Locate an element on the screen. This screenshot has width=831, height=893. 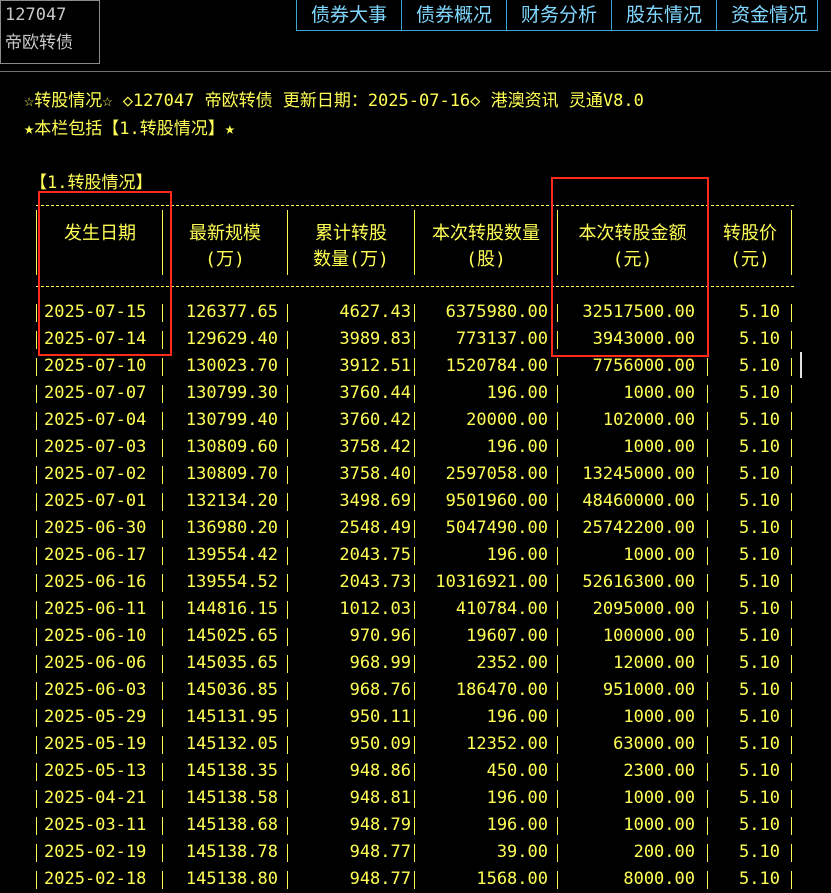
cell-scale: 145138.78 is located at coordinates (231, 852).